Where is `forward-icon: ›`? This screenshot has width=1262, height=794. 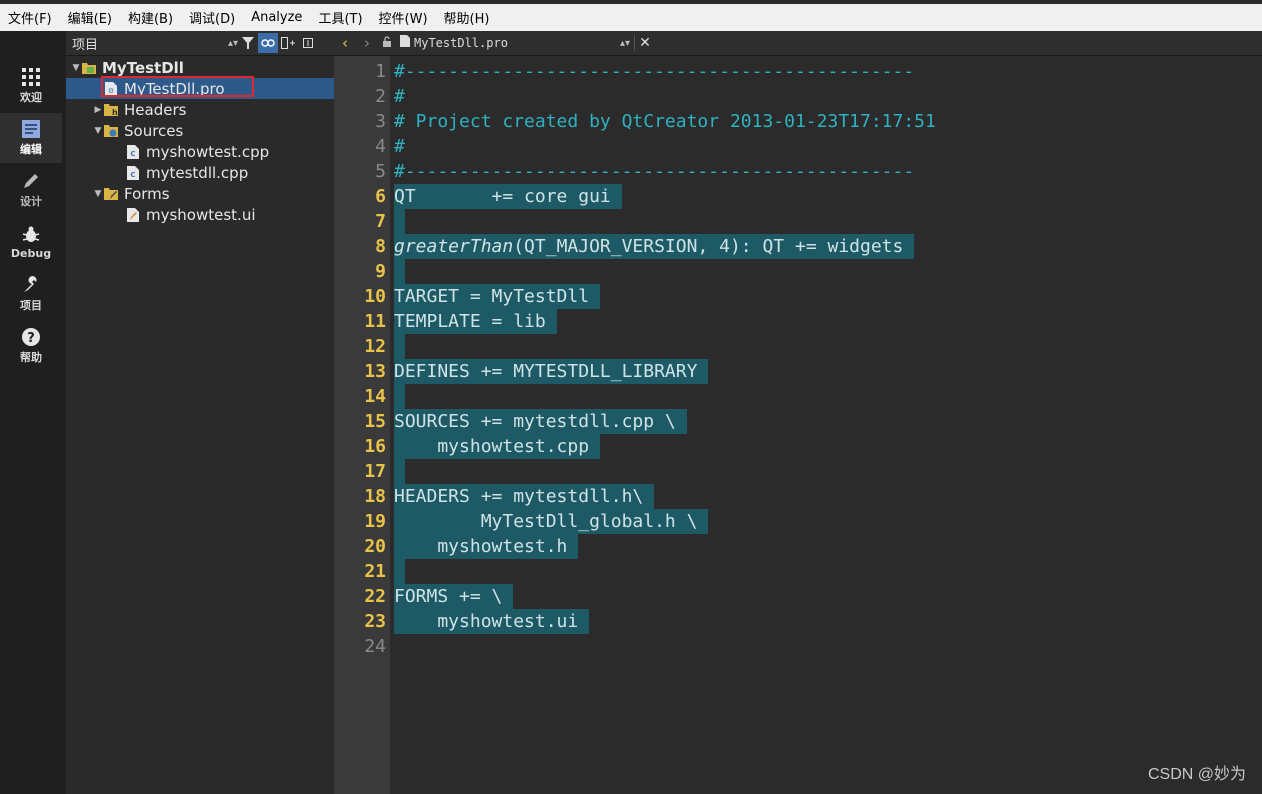 forward-icon: › is located at coordinates (367, 43).